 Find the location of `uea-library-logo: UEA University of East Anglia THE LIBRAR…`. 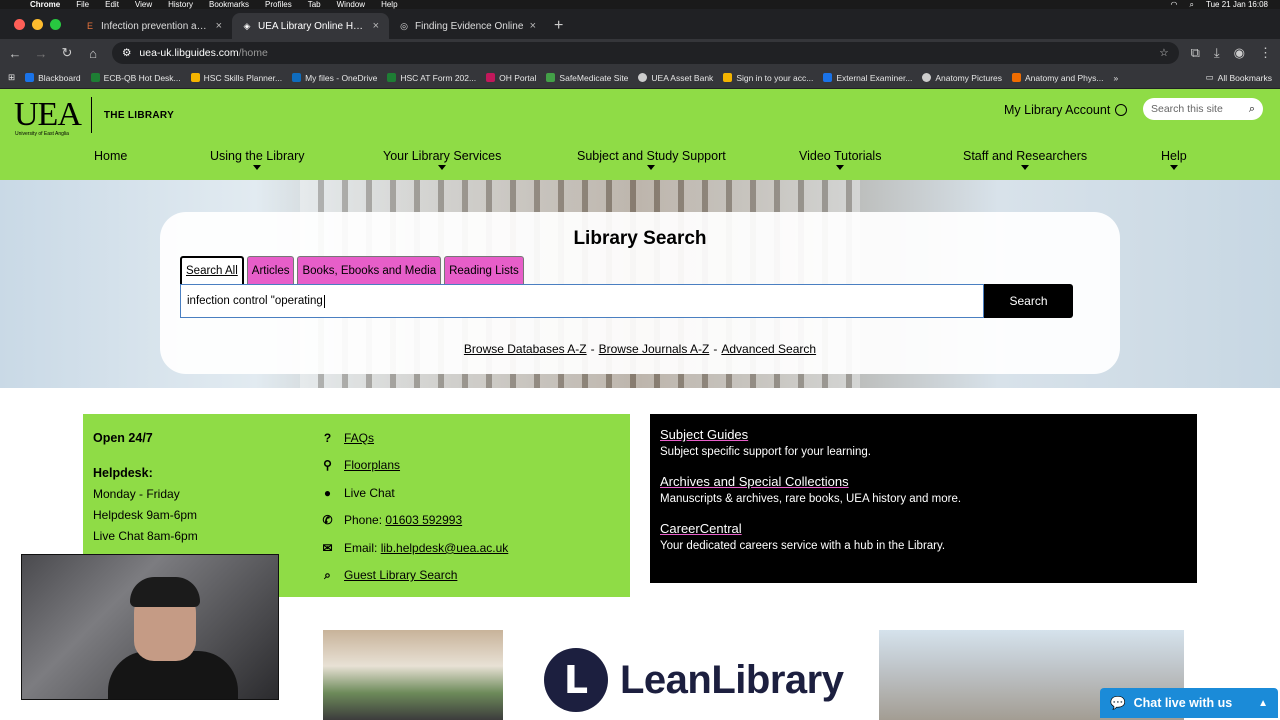

uea-library-logo: UEA University of East Anglia THE LIBRAR… is located at coordinates (94, 116).